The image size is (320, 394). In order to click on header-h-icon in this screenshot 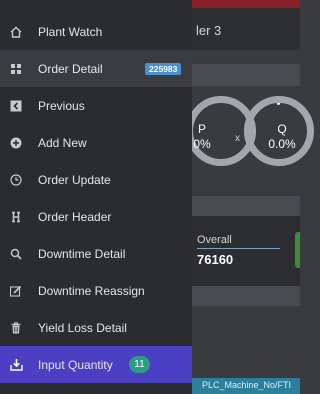, I will do `click(16, 217)`.